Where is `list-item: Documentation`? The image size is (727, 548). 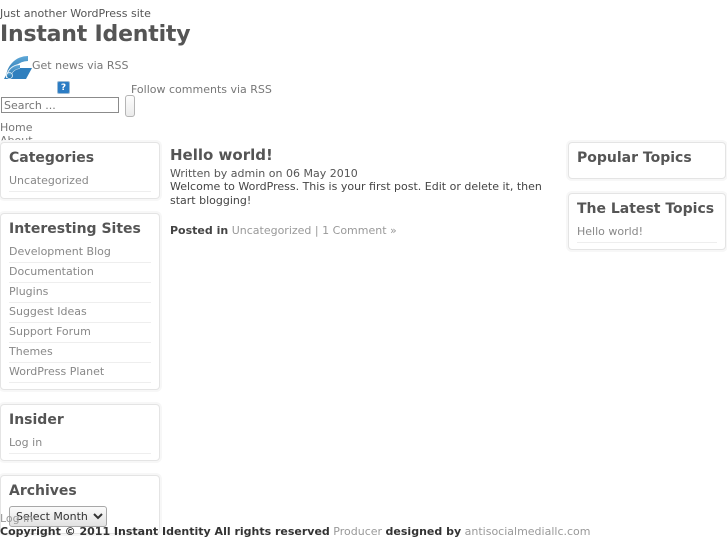 list-item: Documentation is located at coordinates (80, 273).